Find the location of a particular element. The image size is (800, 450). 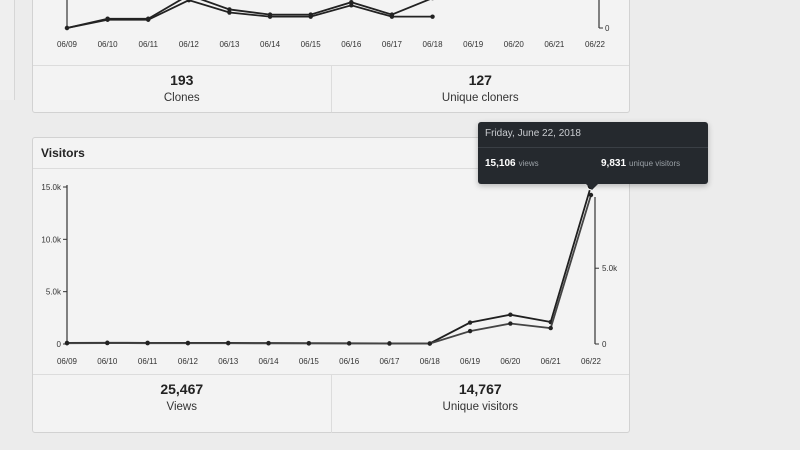

visitors-x-tick-label: 06/18 is located at coordinates (430, 361).